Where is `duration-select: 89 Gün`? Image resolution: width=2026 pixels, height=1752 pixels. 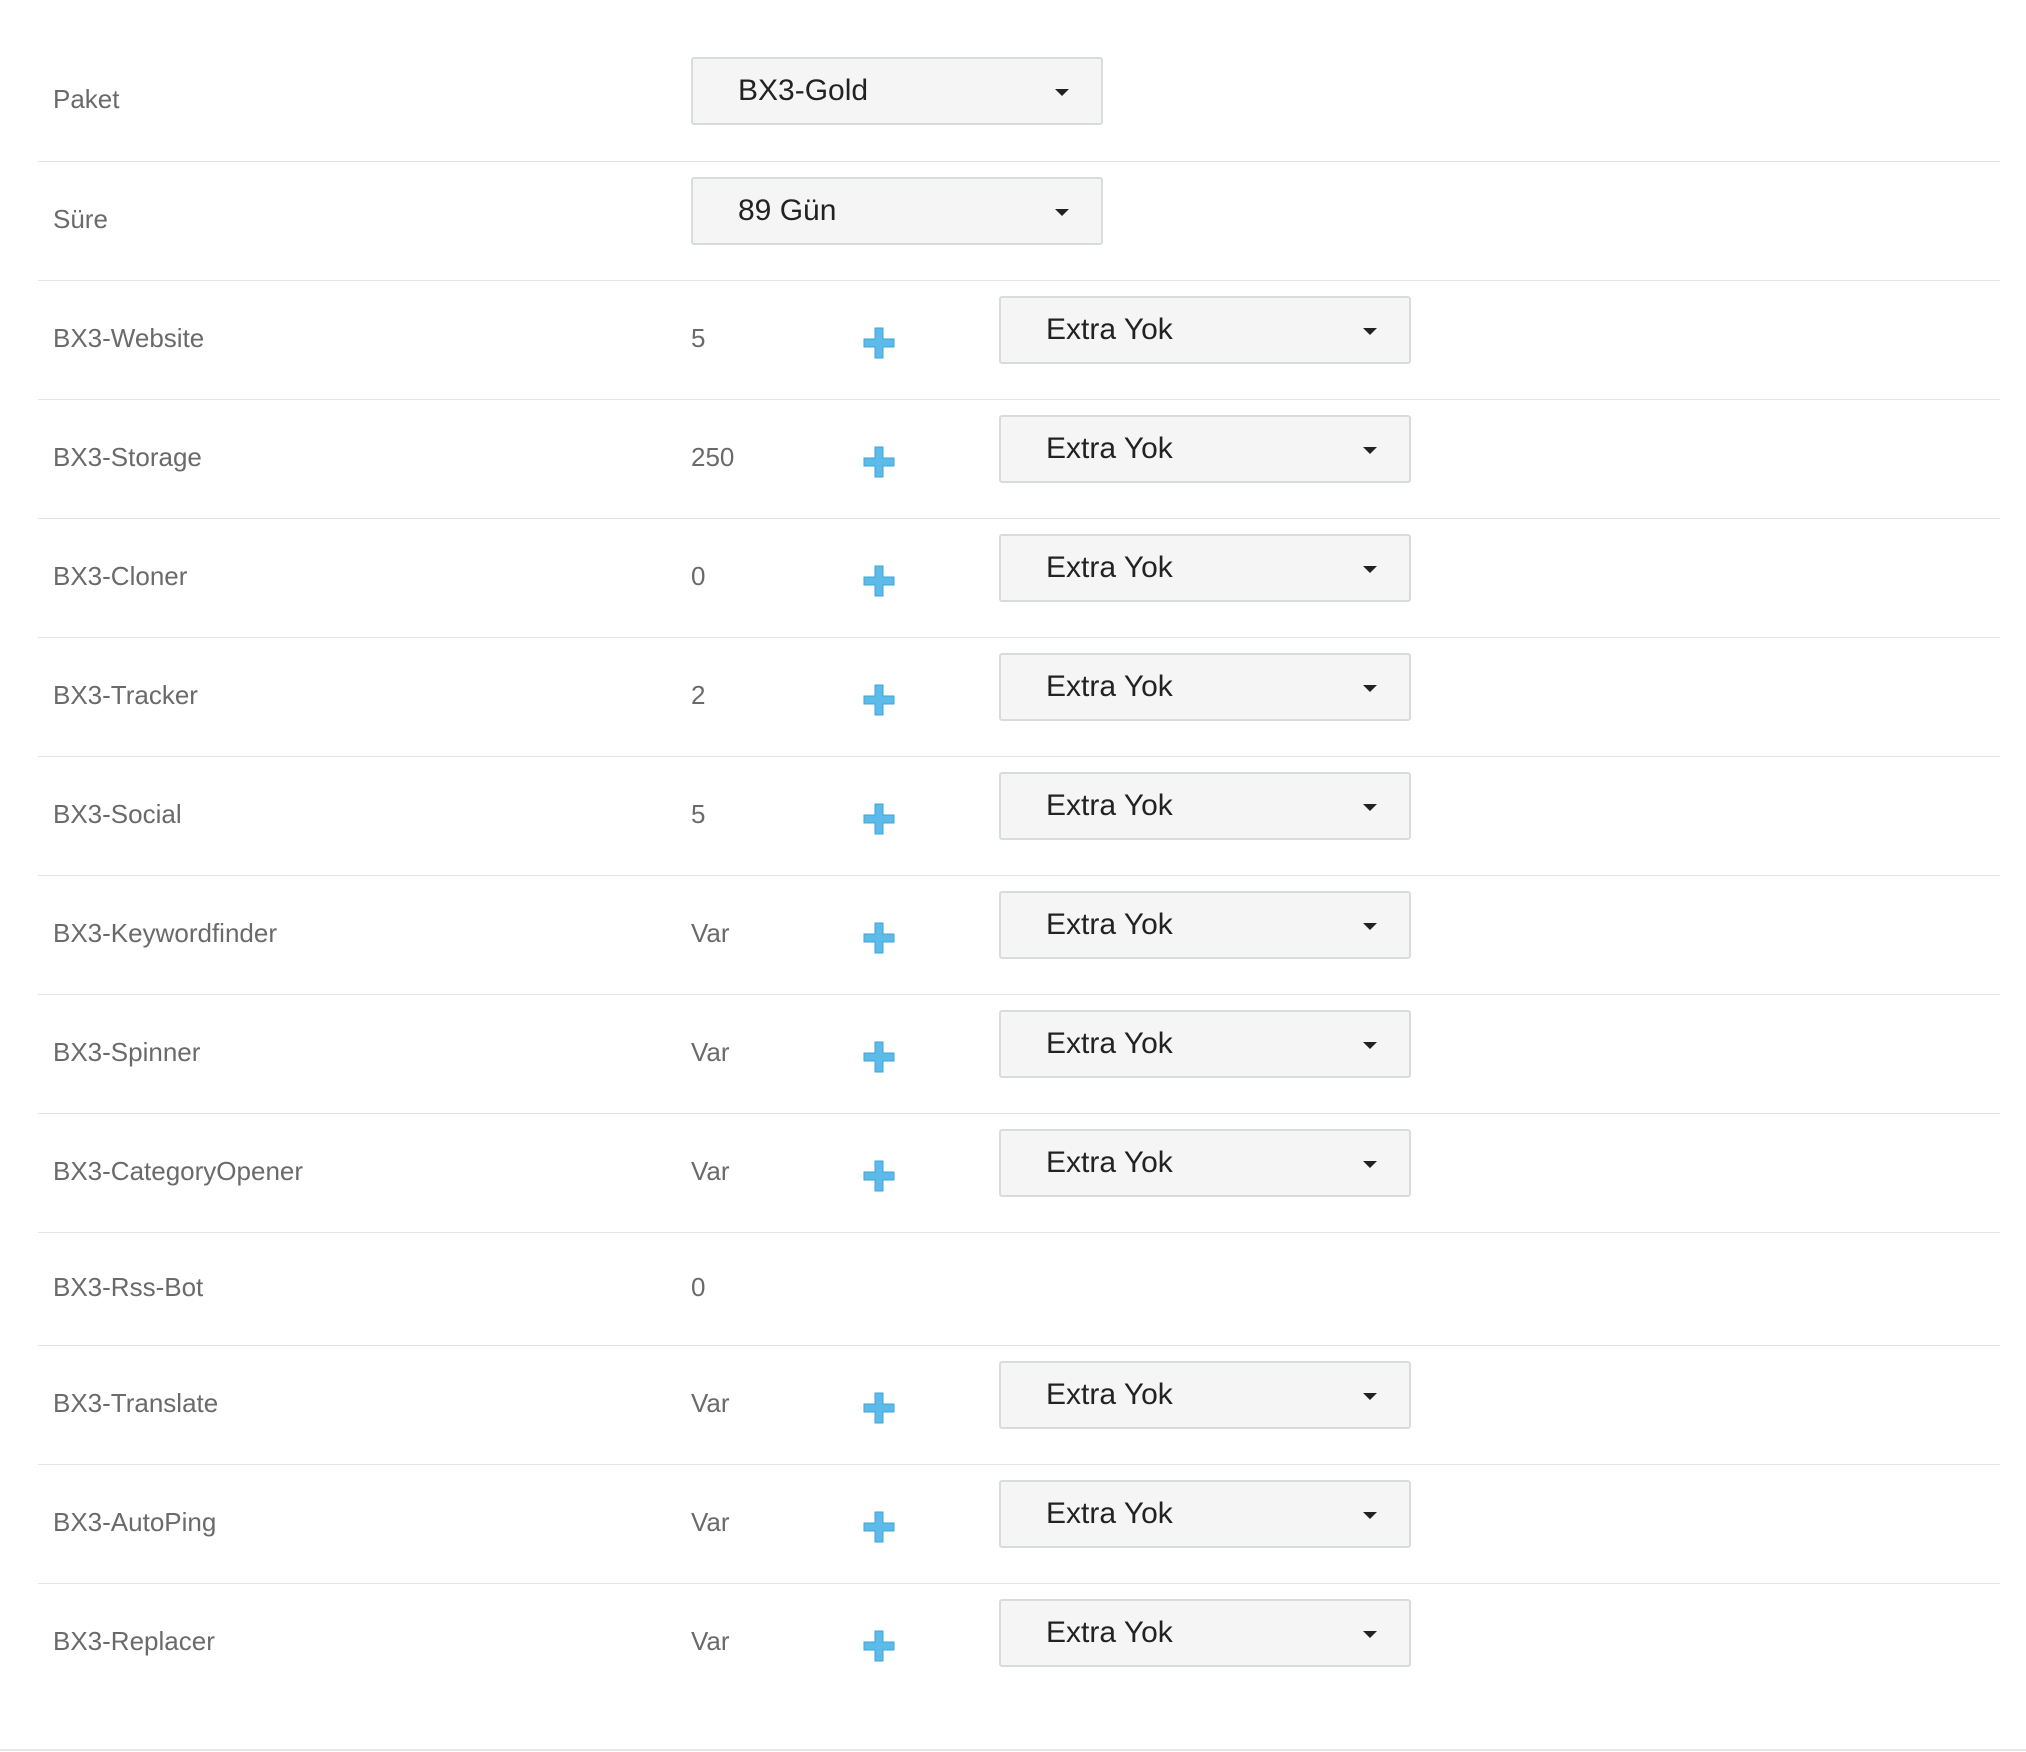 duration-select: 89 Gün is located at coordinates (897, 211).